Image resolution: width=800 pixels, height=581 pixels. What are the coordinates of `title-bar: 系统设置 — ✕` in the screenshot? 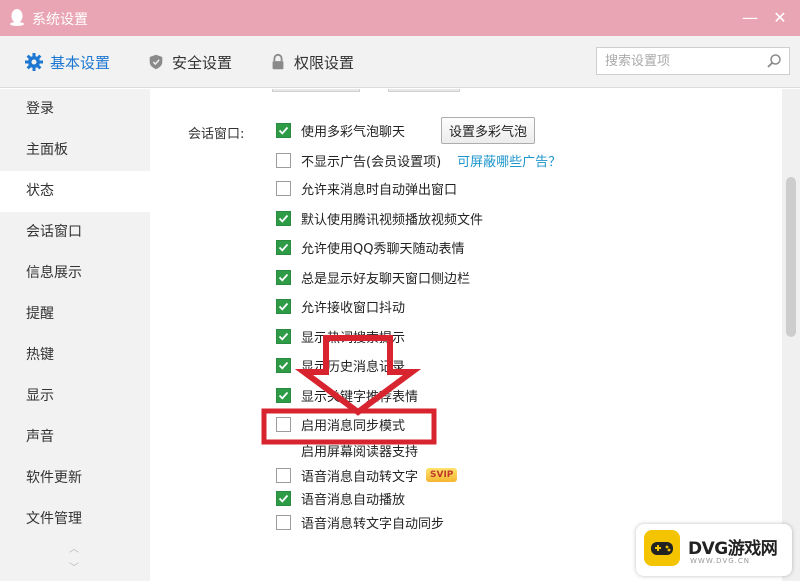 It's located at (400, 18).